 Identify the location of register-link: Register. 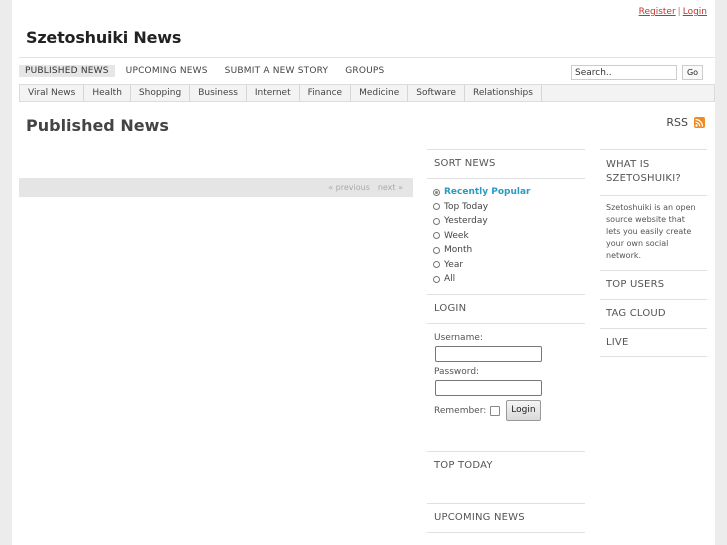
(657, 12).